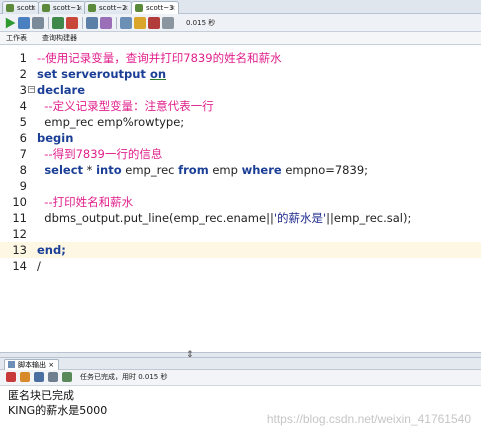  Describe the element at coordinates (240, 154) in the screenshot. I see `code-line: 7 --得到7839一行的信息` at that location.